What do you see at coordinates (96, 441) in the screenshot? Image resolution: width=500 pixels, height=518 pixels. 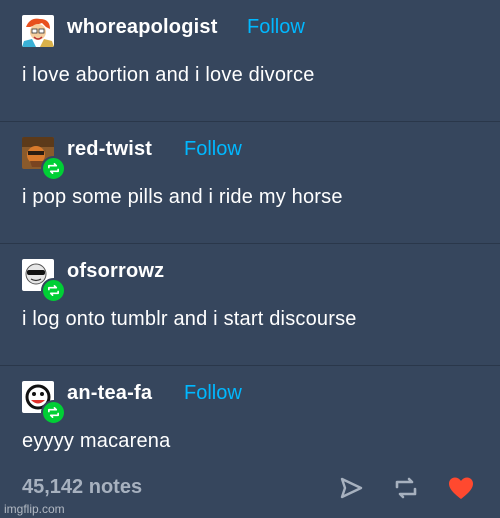 I see `post-text: eyyyy macarena` at bounding box center [96, 441].